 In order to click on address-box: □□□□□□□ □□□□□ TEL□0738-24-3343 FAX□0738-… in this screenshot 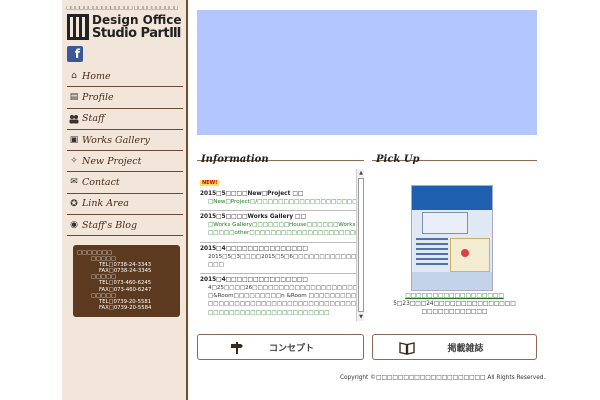, I will do `click(126, 281)`.